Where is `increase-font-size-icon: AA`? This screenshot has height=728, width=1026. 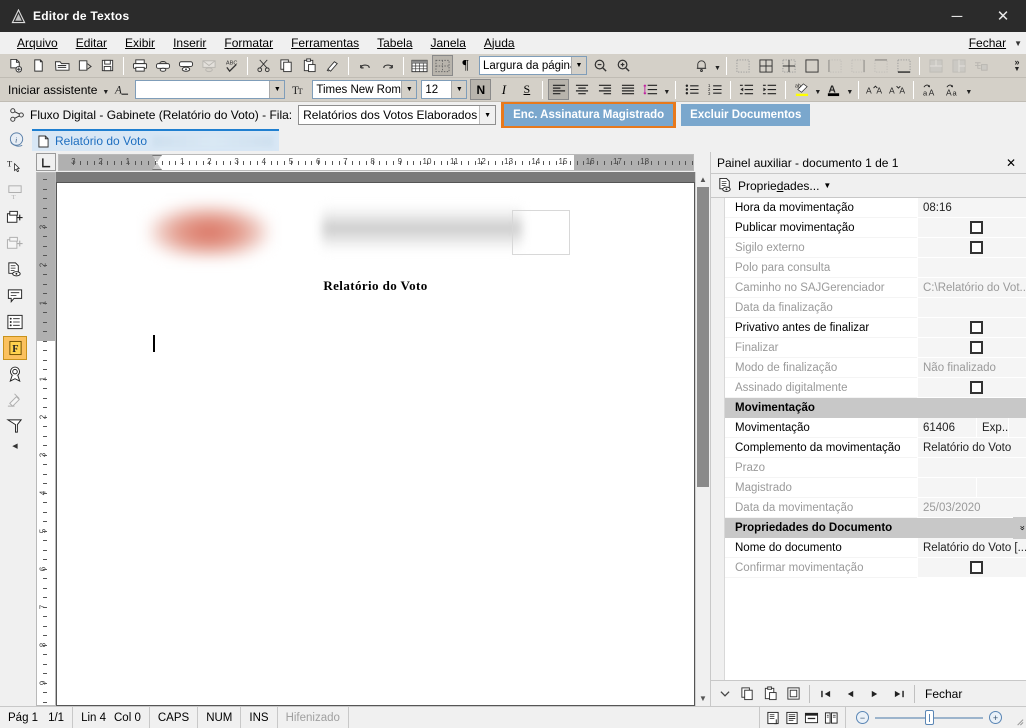 increase-font-size-icon: AA is located at coordinates (874, 89).